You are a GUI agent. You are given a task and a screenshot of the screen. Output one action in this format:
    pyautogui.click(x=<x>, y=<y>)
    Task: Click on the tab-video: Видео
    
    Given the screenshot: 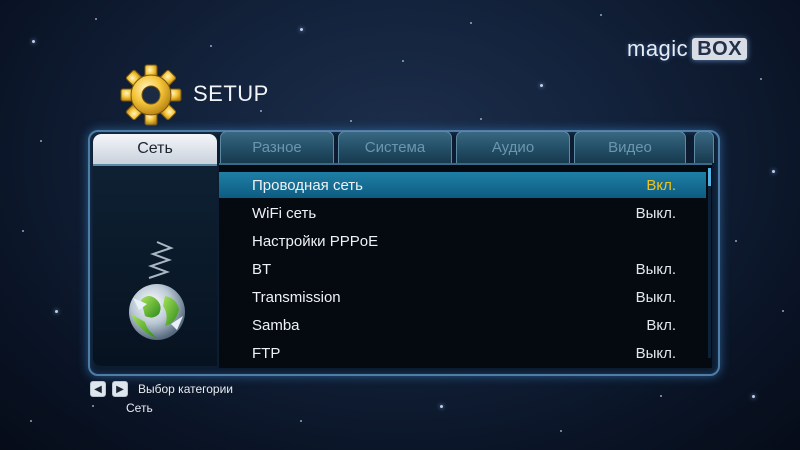 What is the action you would take?
    pyautogui.click(x=630, y=147)
    